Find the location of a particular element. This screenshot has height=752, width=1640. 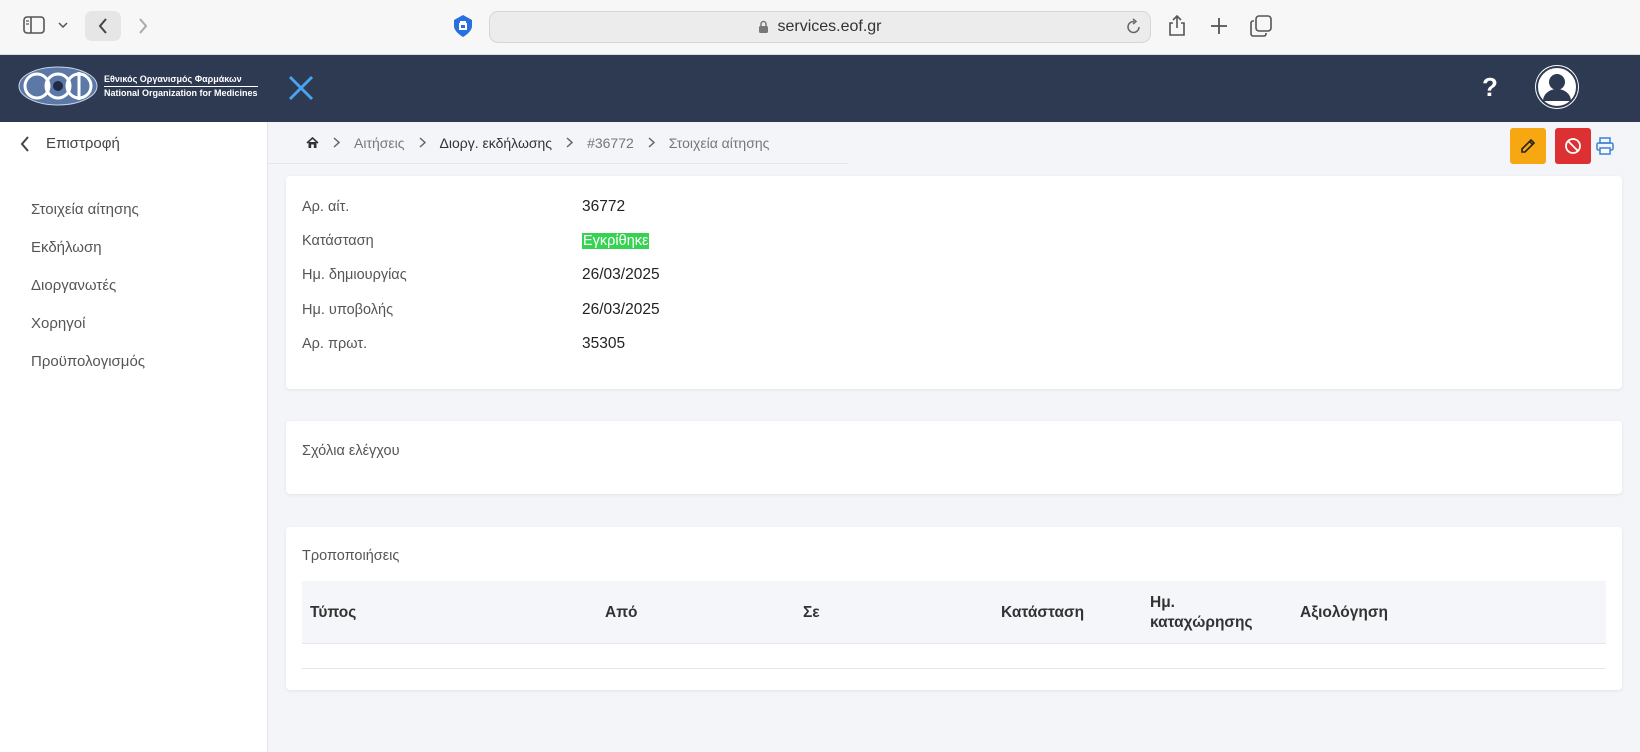

back-link-label: Επιστροφή is located at coordinates (83, 143).